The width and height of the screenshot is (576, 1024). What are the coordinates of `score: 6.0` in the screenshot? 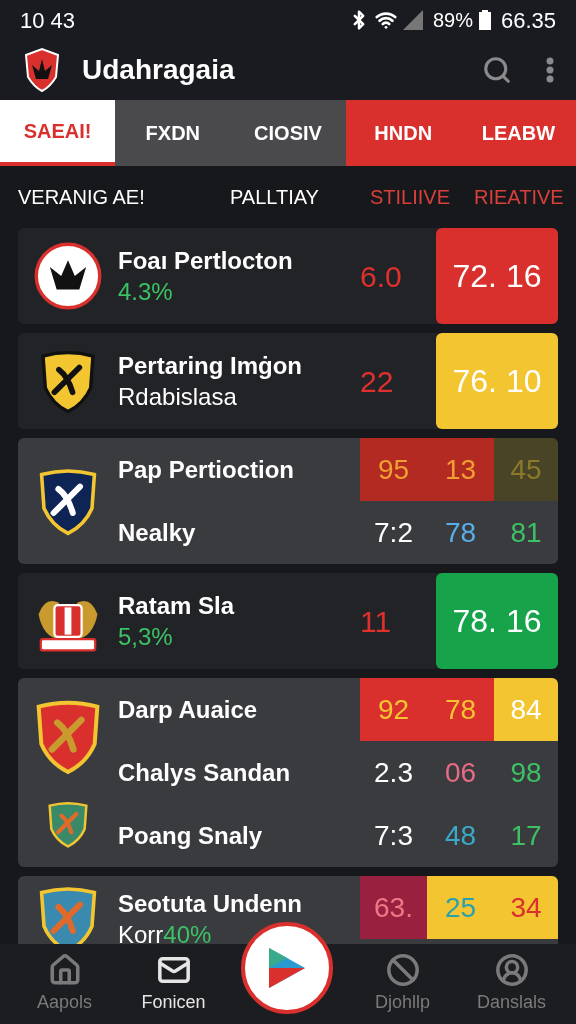 It's located at (381, 276).